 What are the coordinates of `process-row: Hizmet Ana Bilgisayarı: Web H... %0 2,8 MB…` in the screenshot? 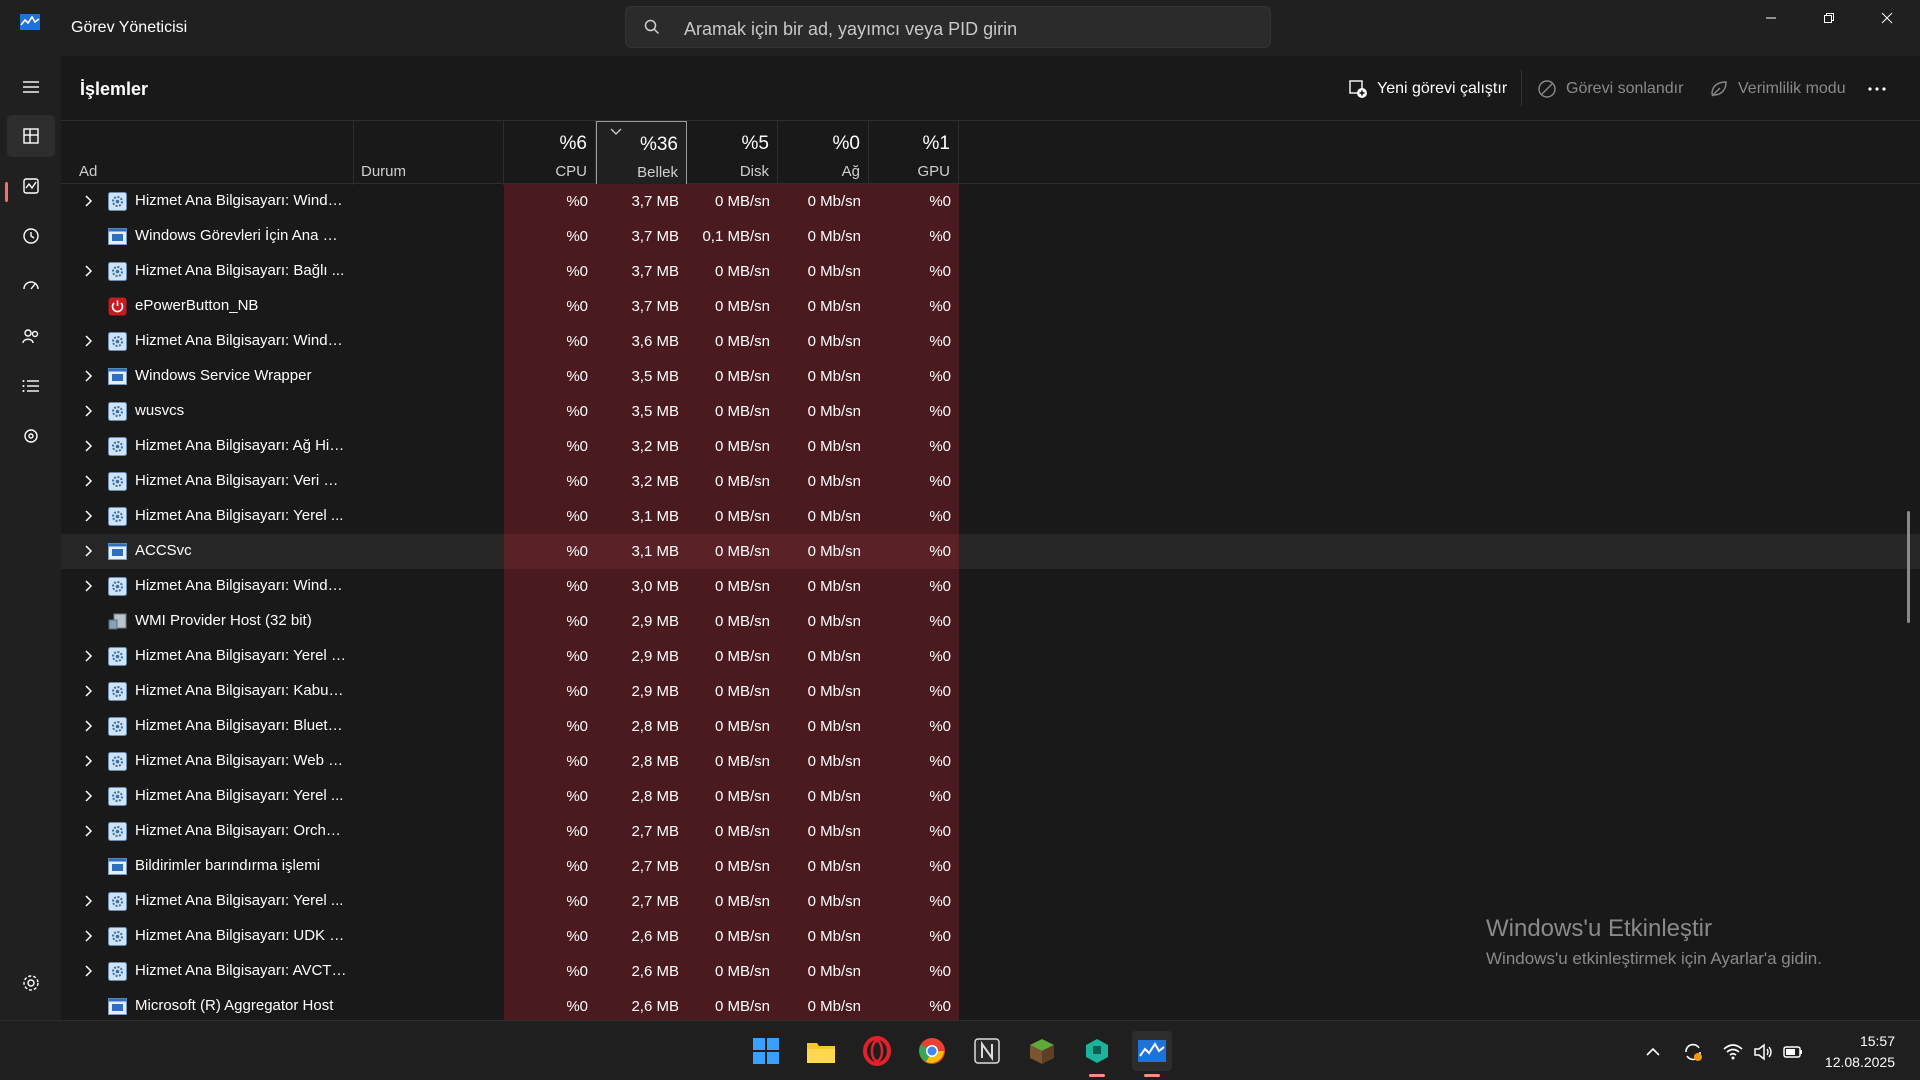 It's located at (990, 761).